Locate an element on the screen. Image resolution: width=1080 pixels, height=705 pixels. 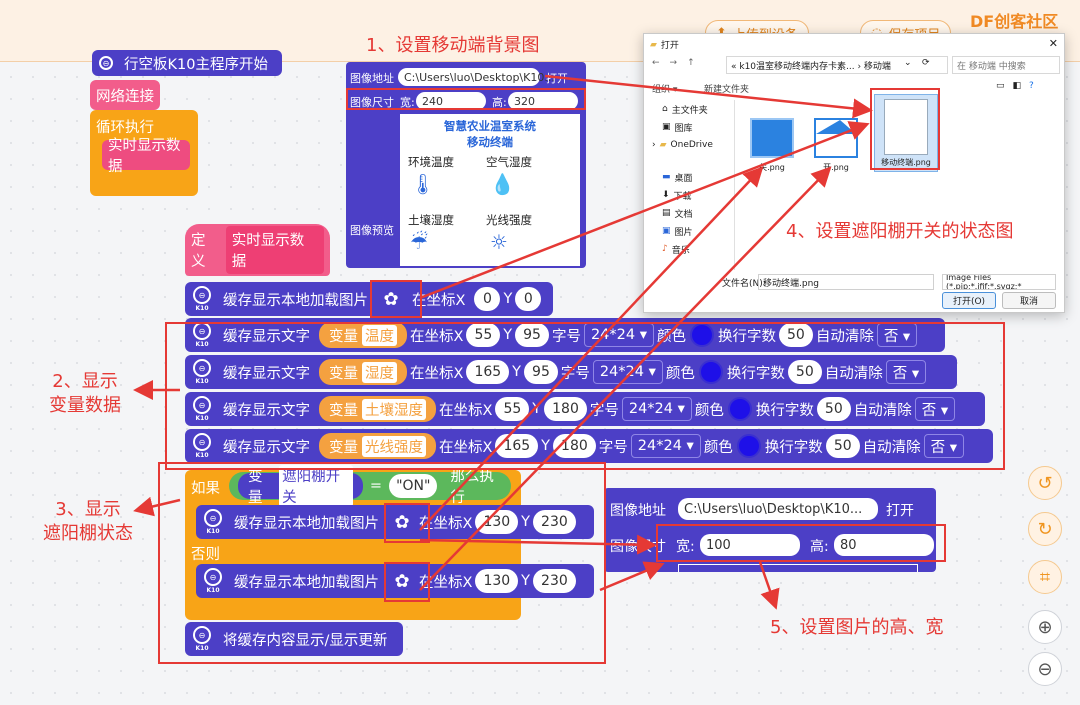
arrow-gear-to-mobile is located at coordinates (644, 210).